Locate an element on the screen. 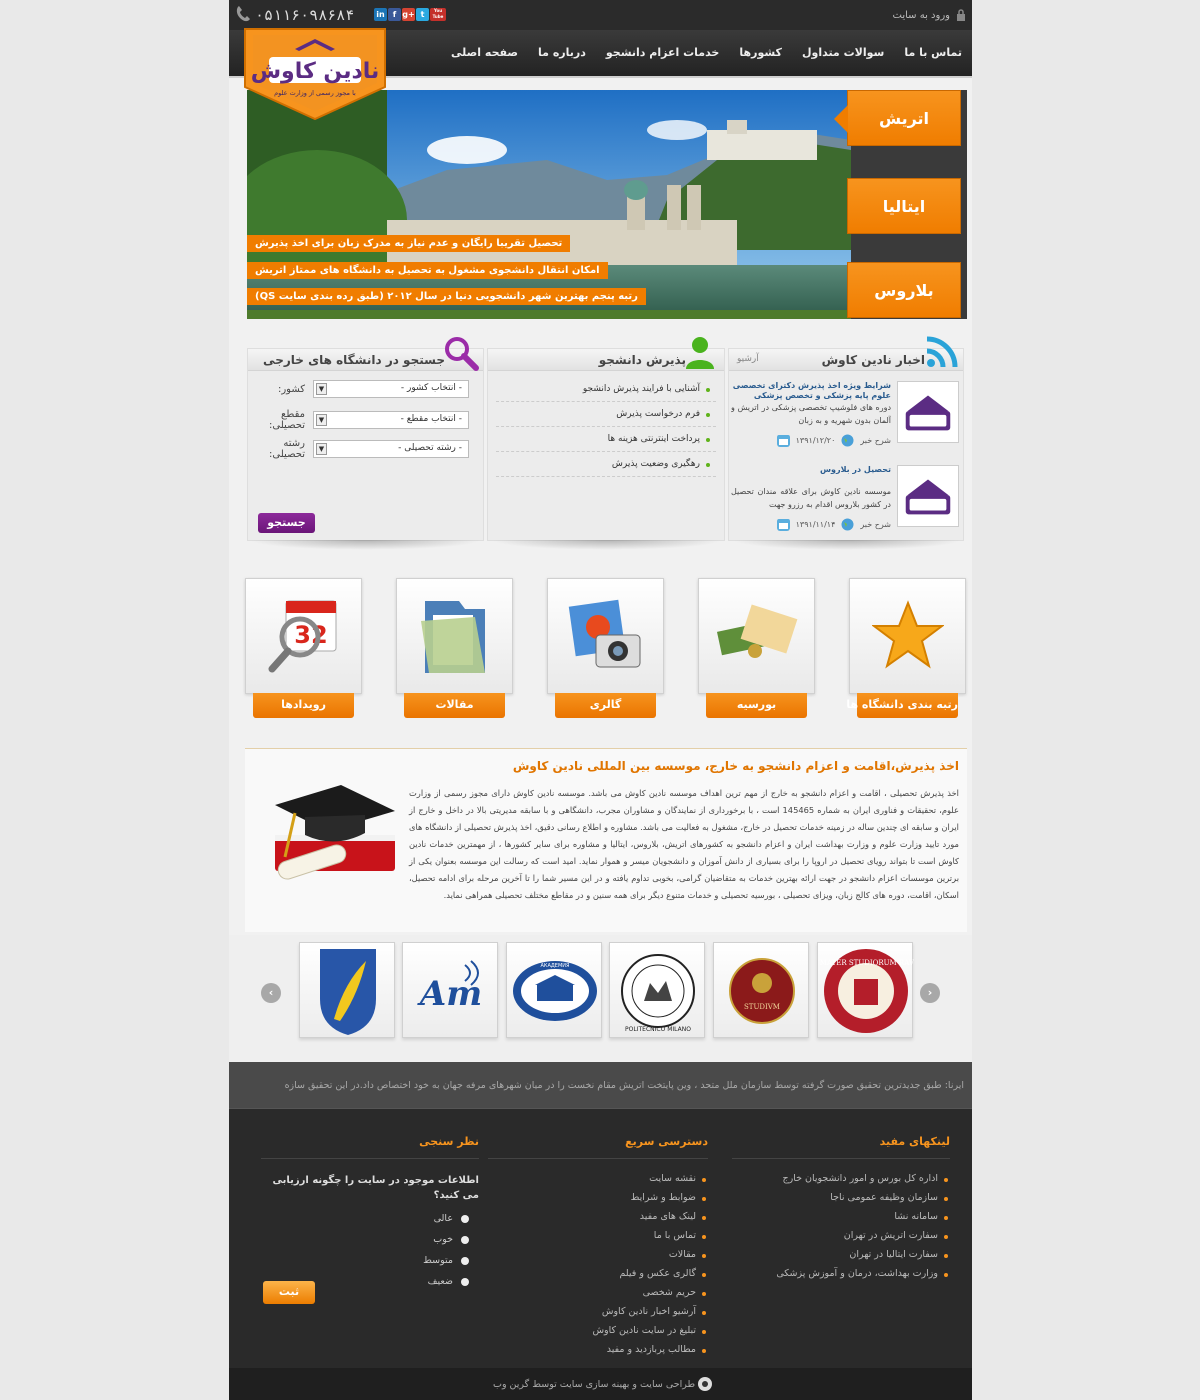 The height and width of the screenshot is (1400, 1200). search-button: جستجو is located at coordinates (286, 523).